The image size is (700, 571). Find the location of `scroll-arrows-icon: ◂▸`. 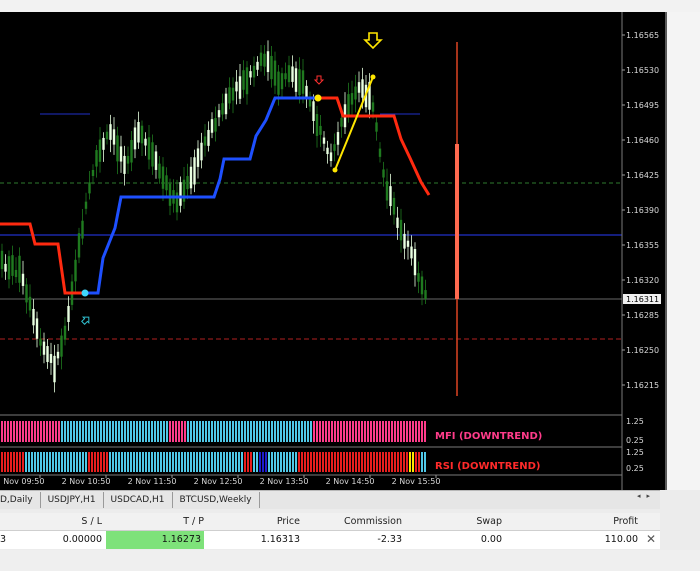

scroll-arrows-icon: ◂▸ is located at coordinates (646, 496).